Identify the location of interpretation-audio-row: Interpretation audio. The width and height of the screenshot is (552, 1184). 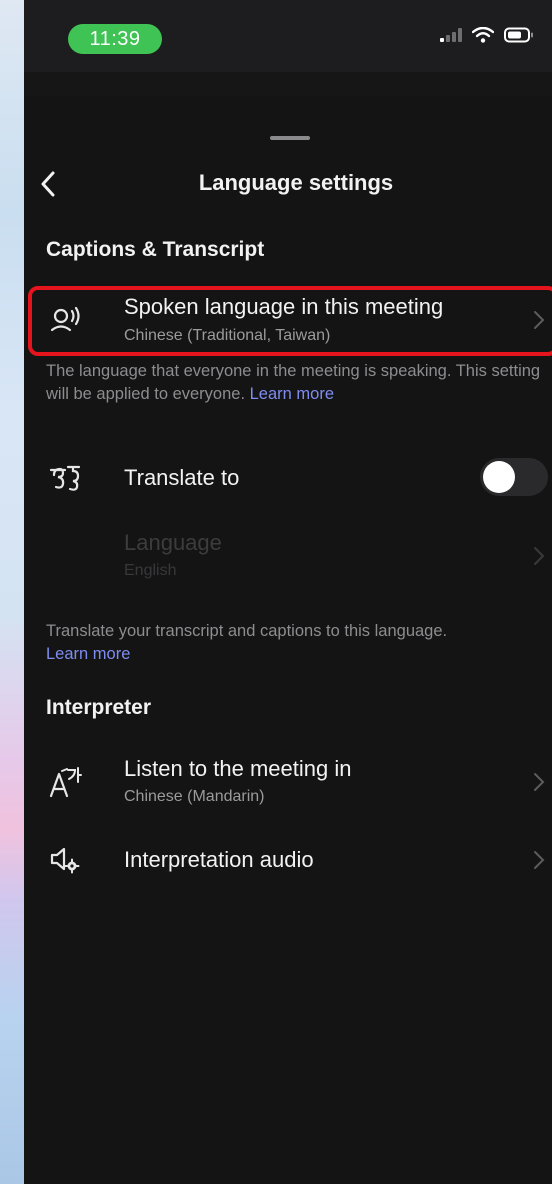
(288, 860).